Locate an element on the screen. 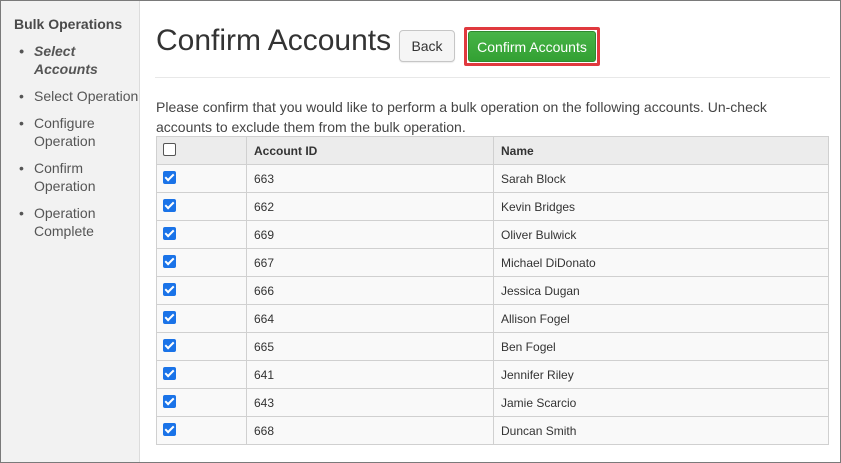  table-row: 669 Oliver Bulwick is located at coordinates (492, 234).